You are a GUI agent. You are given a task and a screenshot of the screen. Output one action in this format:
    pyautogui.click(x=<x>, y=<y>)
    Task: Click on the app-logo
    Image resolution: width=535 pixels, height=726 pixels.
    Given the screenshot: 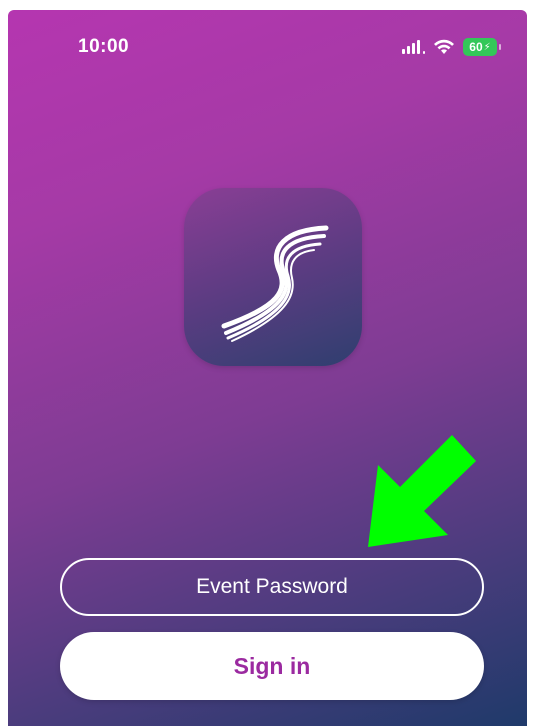 What is the action you would take?
    pyautogui.click(x=273, y=277)
    